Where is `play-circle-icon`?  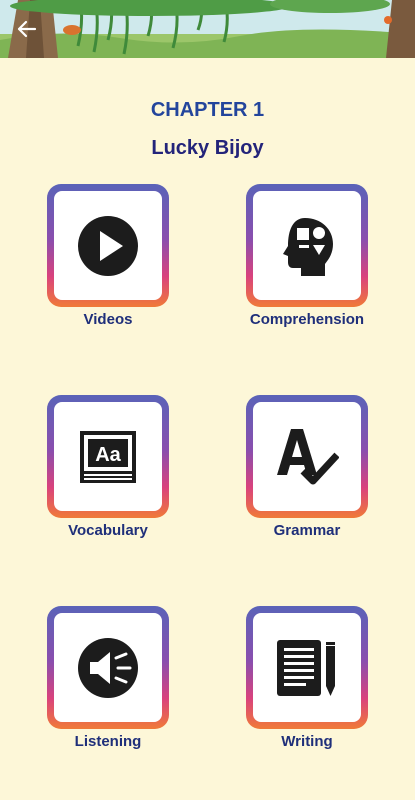 play-circle-icon is located at coordinates (108, 245).